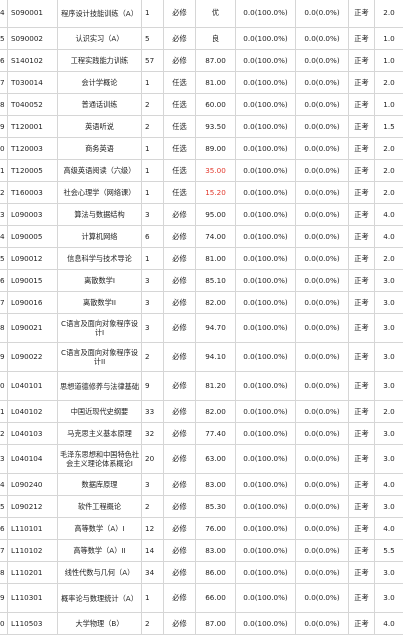 The height and width of the screenshot is (635, 403). What do you see at coordinates (100, 281) in the screenshot?
I see `course-name: 离散数学I` at bounding box center [100, 281].